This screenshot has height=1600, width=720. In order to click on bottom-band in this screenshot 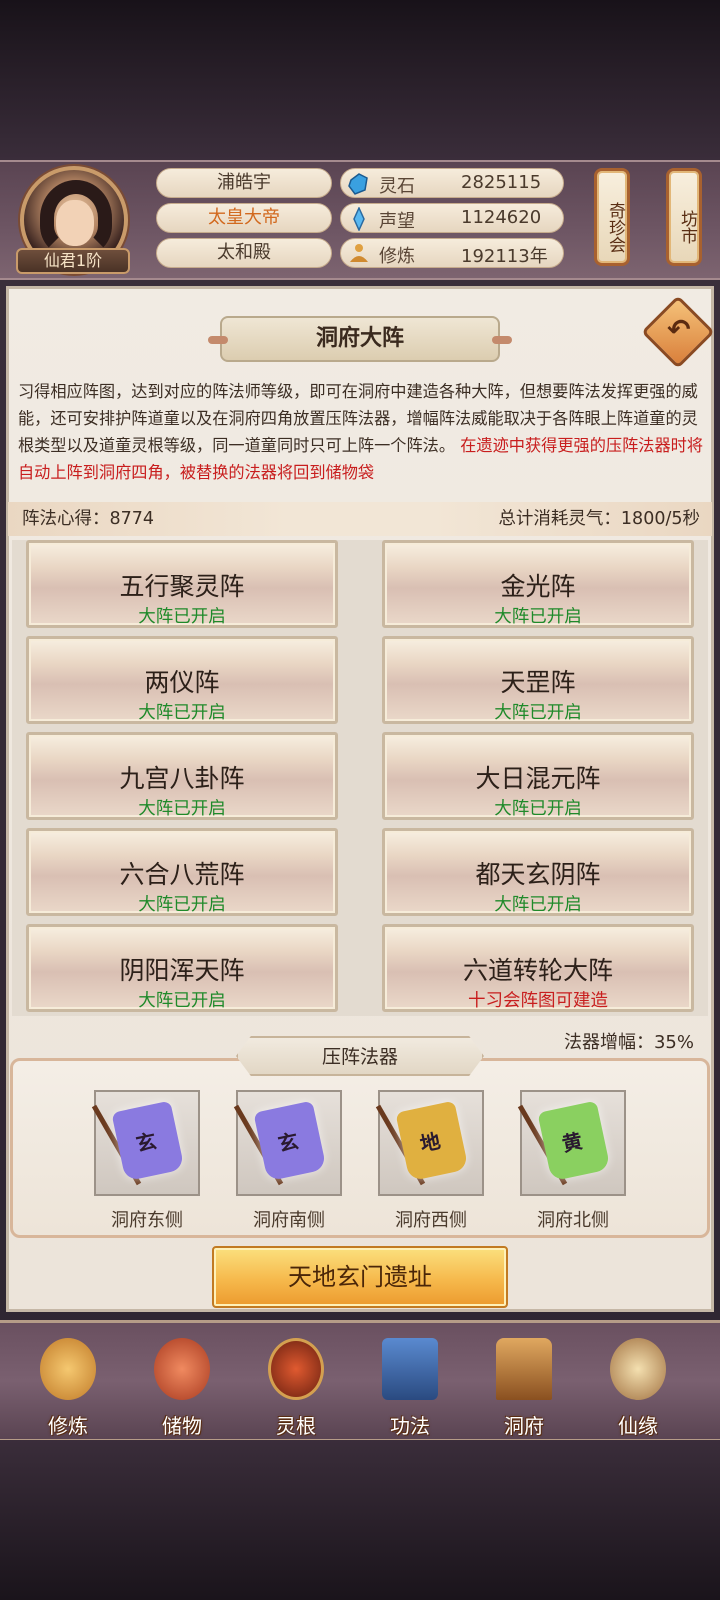, I will do `click(360, 1520)`.